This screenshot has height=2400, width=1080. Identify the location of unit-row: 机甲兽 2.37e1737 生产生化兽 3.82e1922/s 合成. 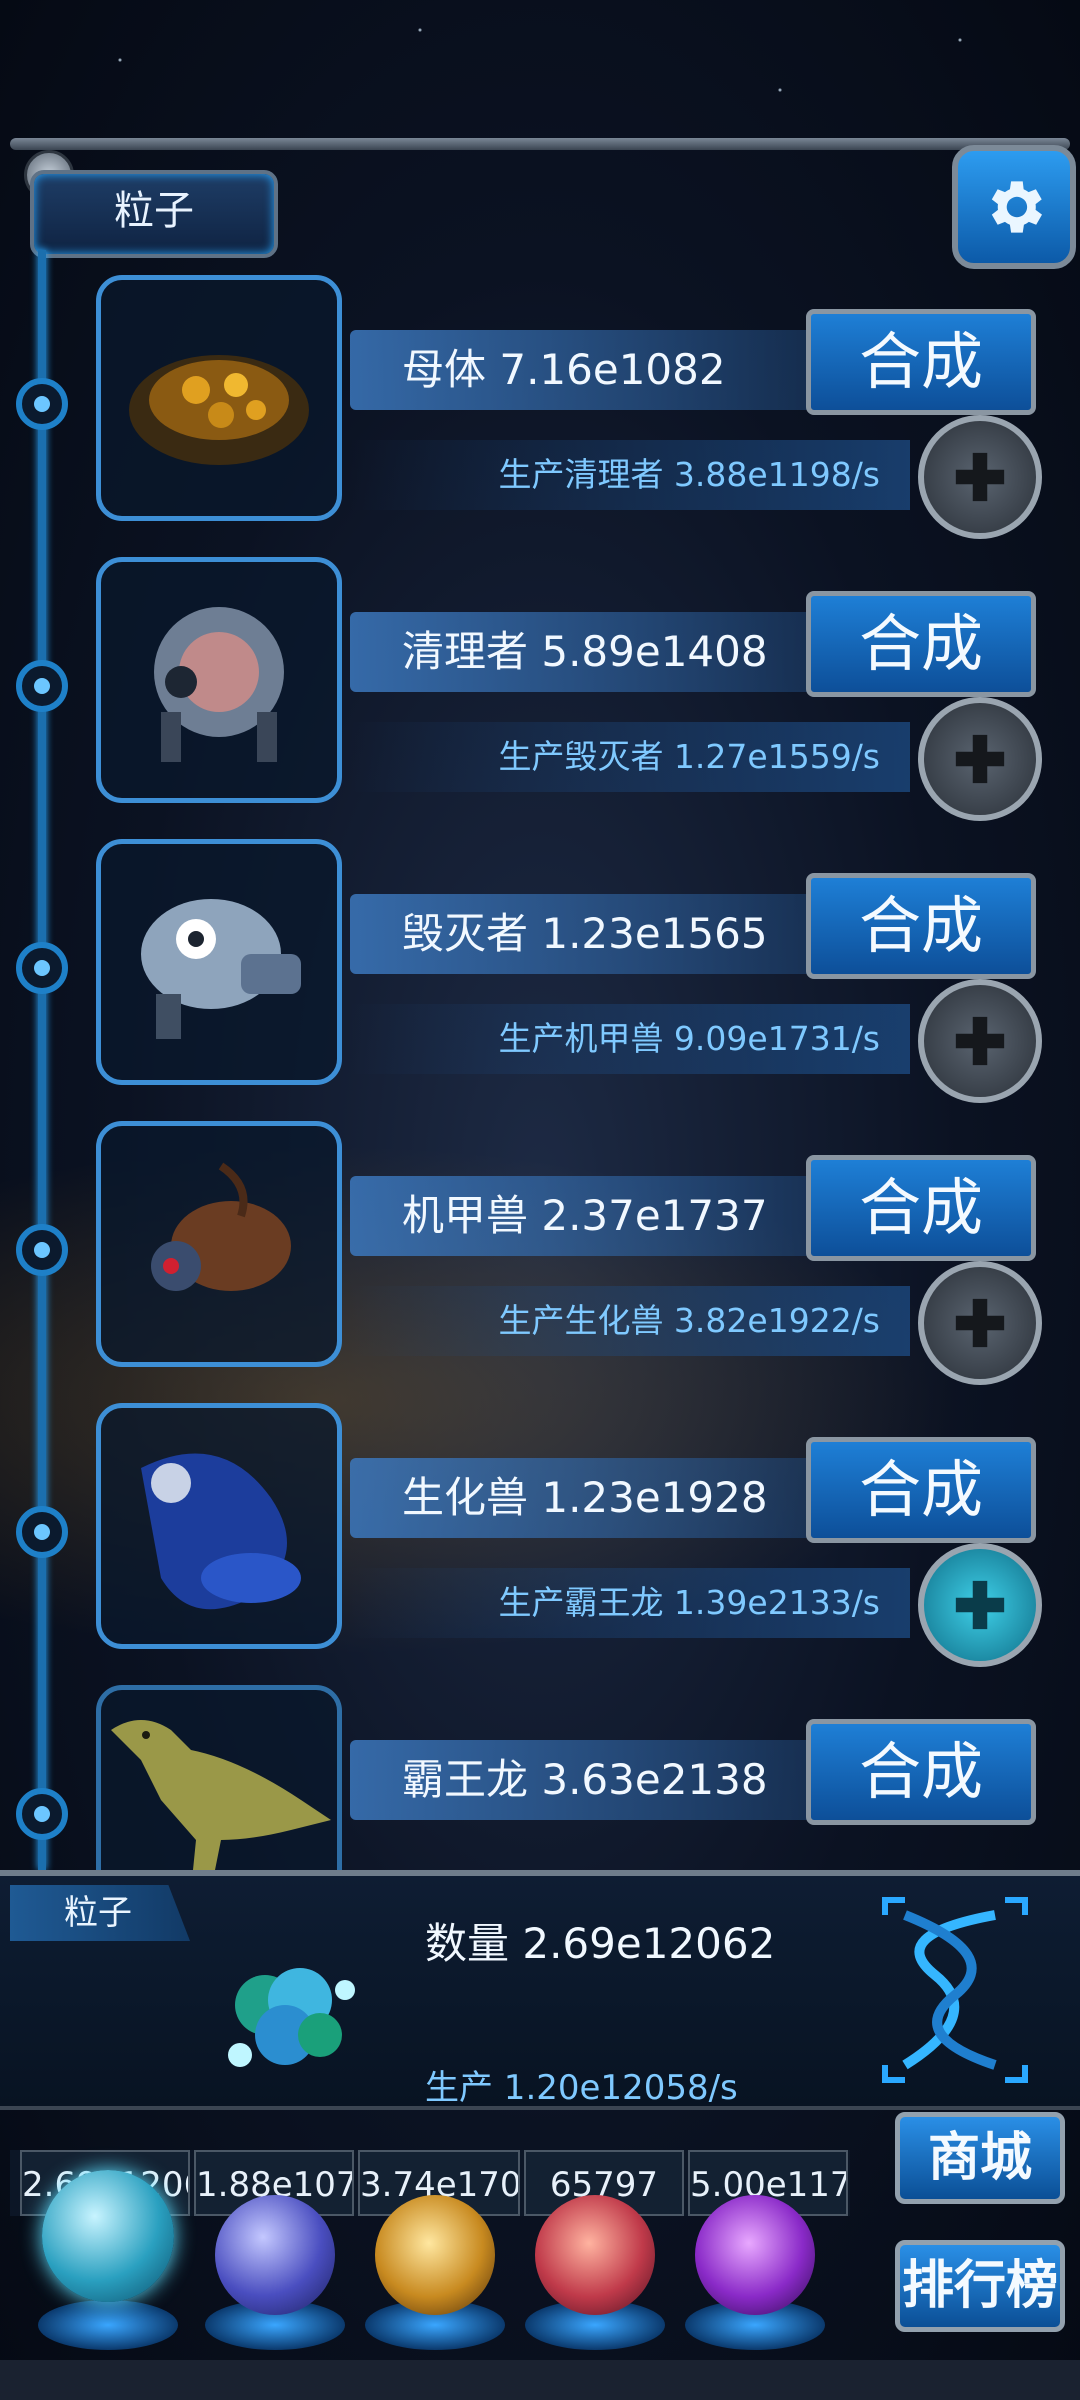
(540, 1253).